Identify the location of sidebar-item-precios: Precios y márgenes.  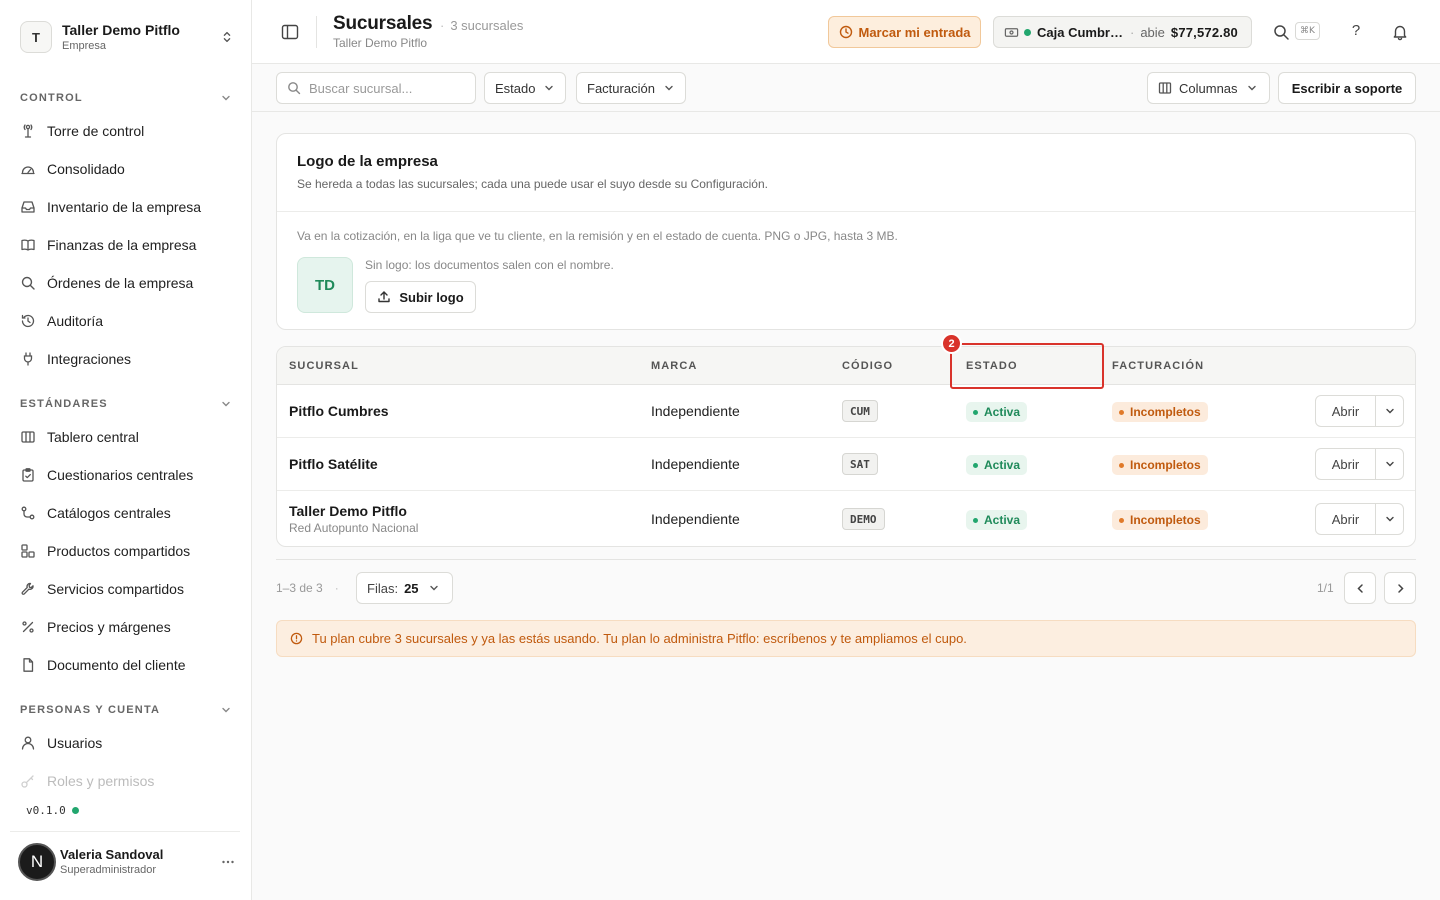
(127, 627).